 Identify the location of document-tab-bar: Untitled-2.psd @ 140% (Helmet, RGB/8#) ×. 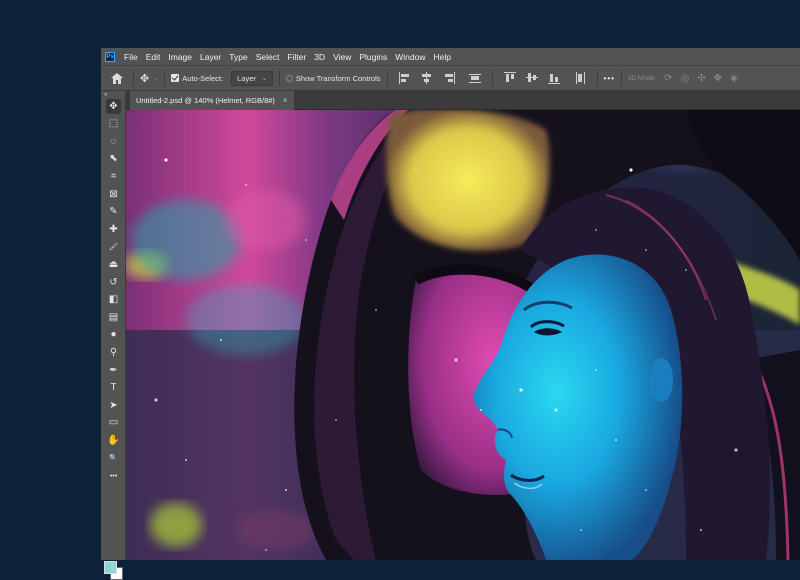
(463, 100).